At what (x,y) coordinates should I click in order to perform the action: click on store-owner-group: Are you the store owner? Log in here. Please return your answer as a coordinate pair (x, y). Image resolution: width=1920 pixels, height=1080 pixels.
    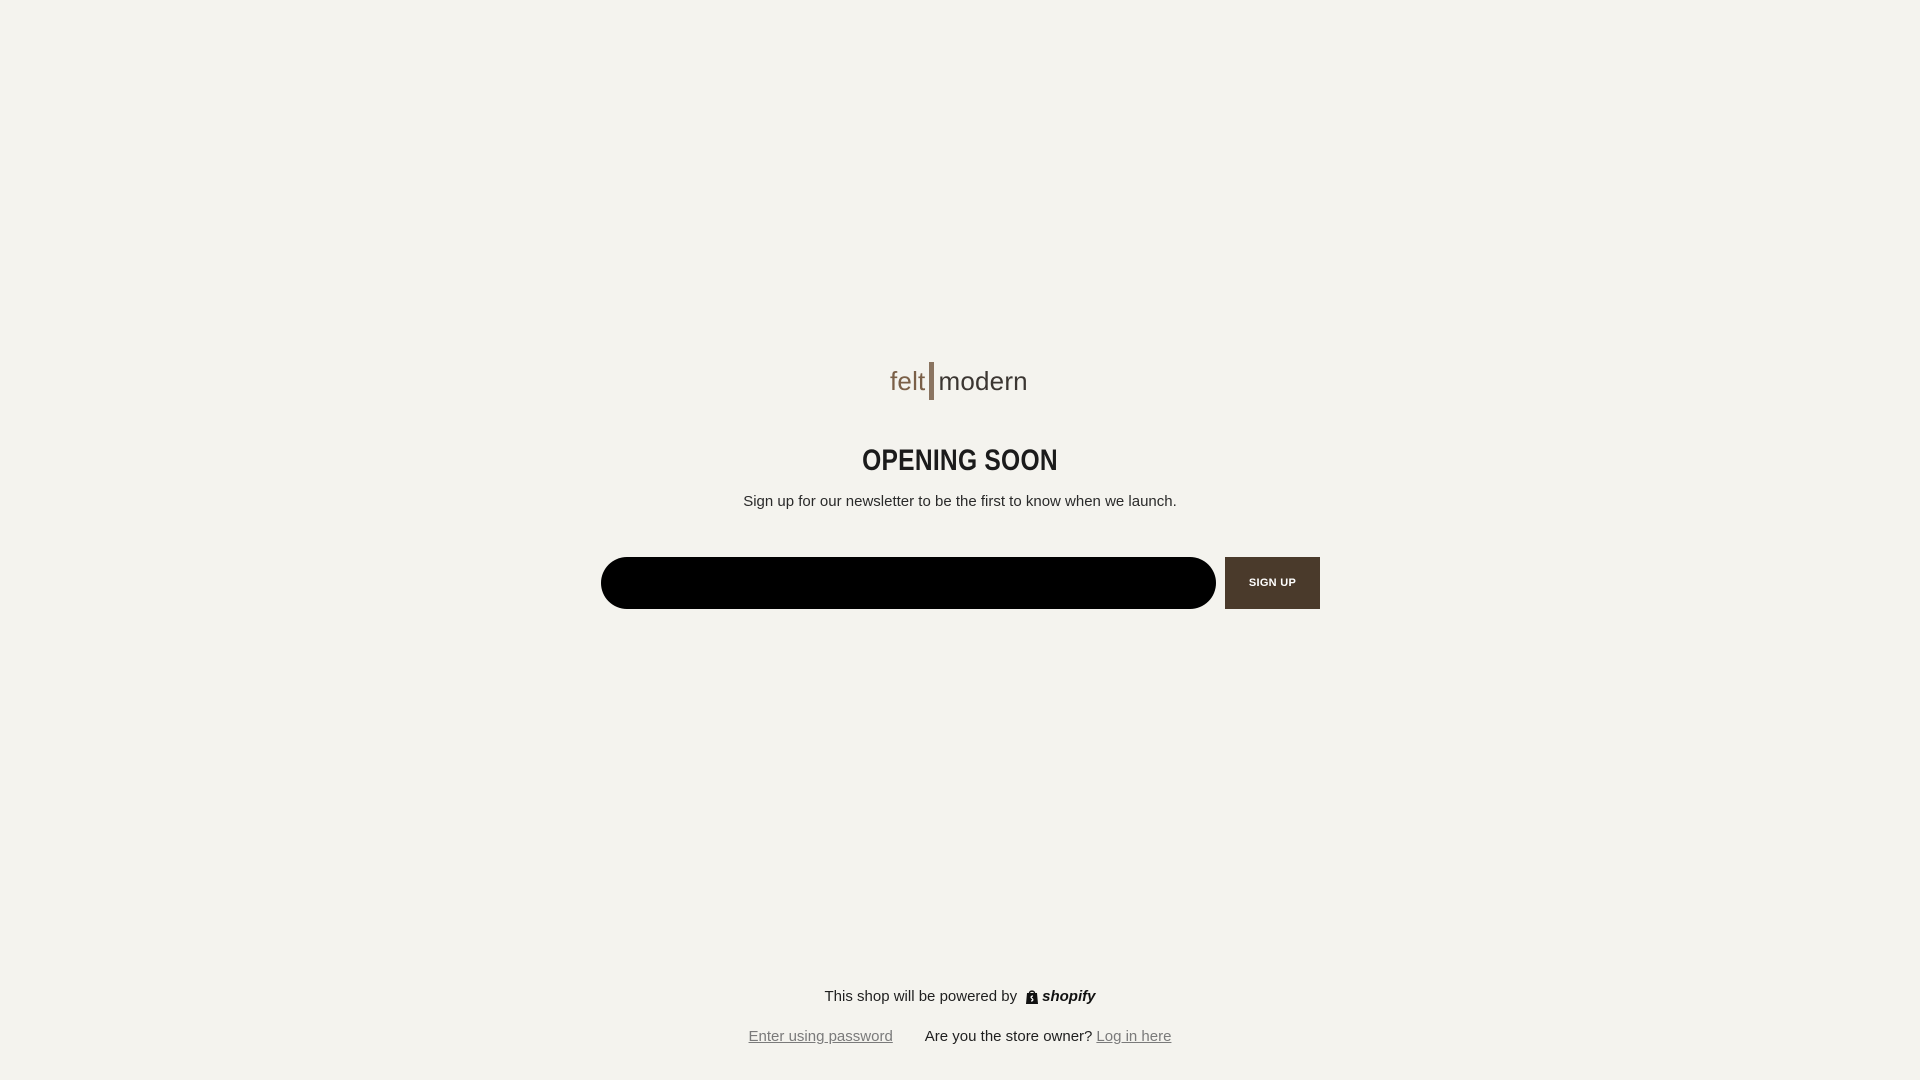
    Looking at the image, I should click on (1048, 1036).